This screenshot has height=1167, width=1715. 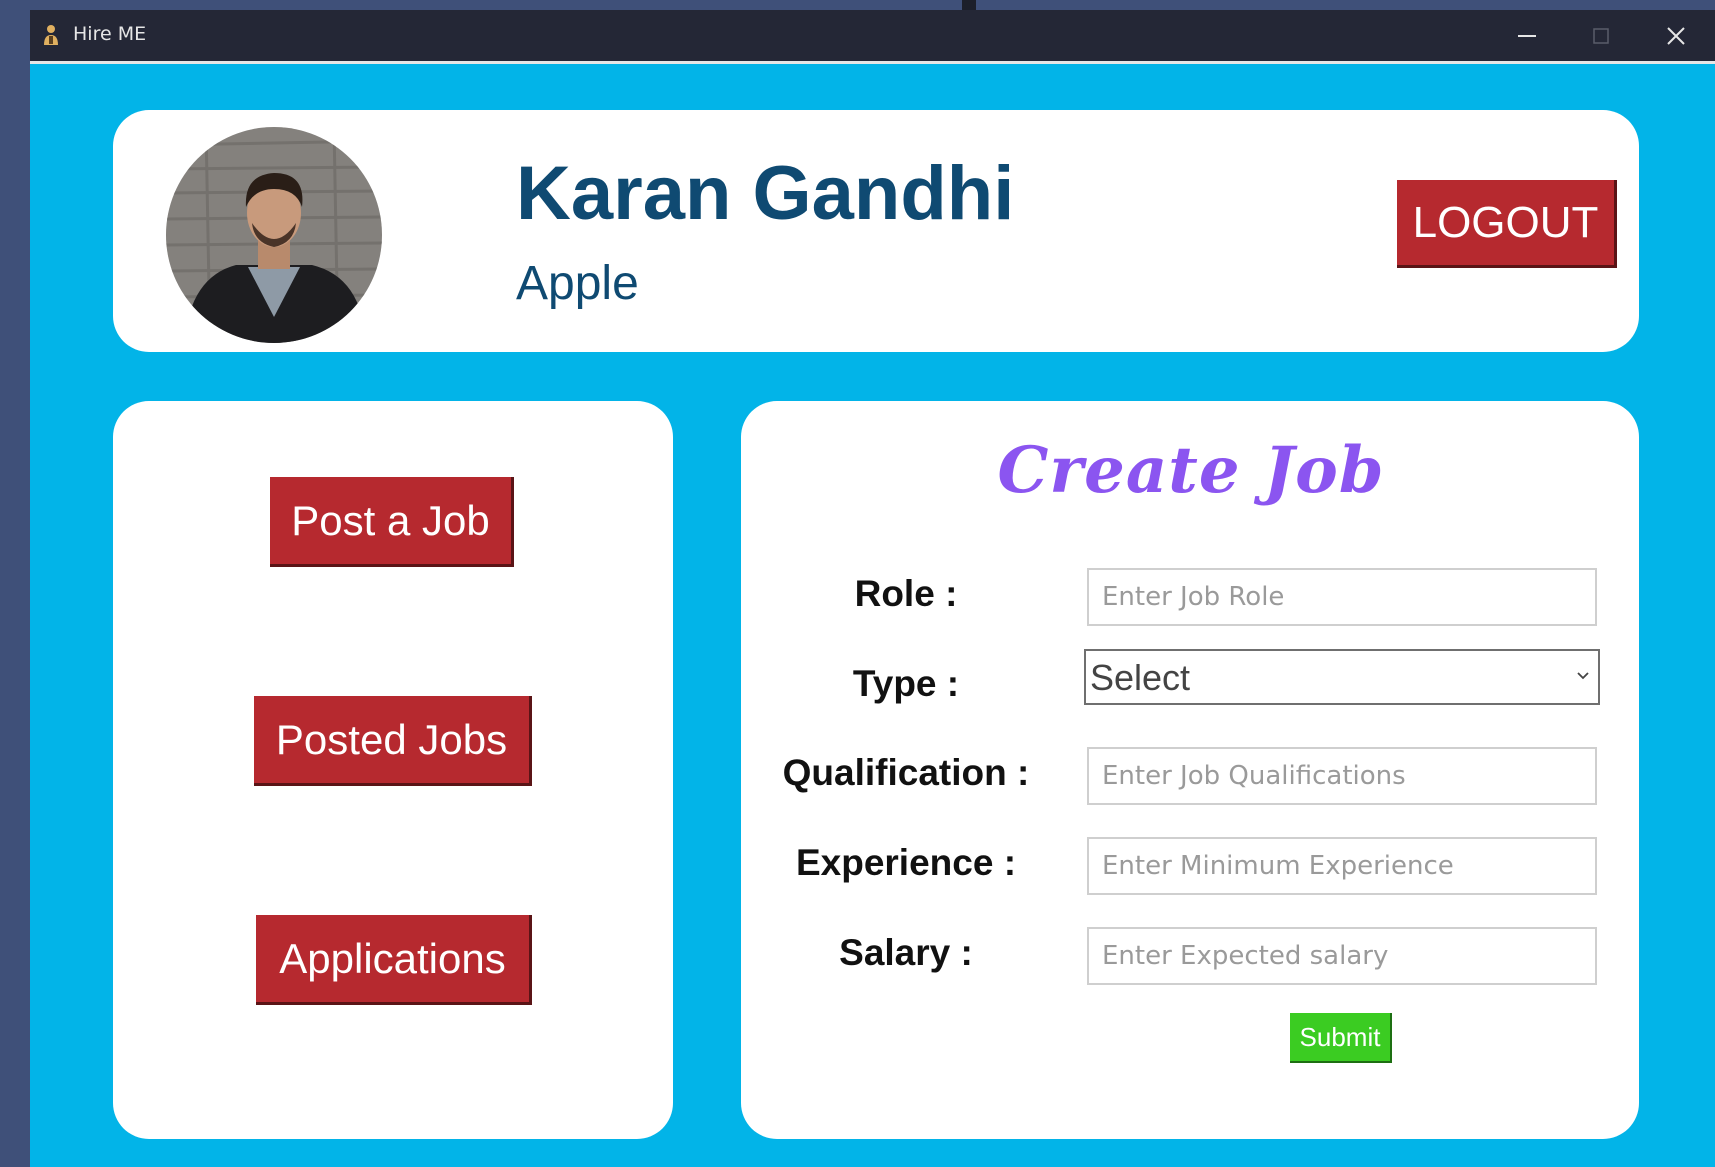 What do you see at coordinates (765, 193) in the screenshot?
I see `user-name: Karan Gandhi` at bounding box center [765, 193].